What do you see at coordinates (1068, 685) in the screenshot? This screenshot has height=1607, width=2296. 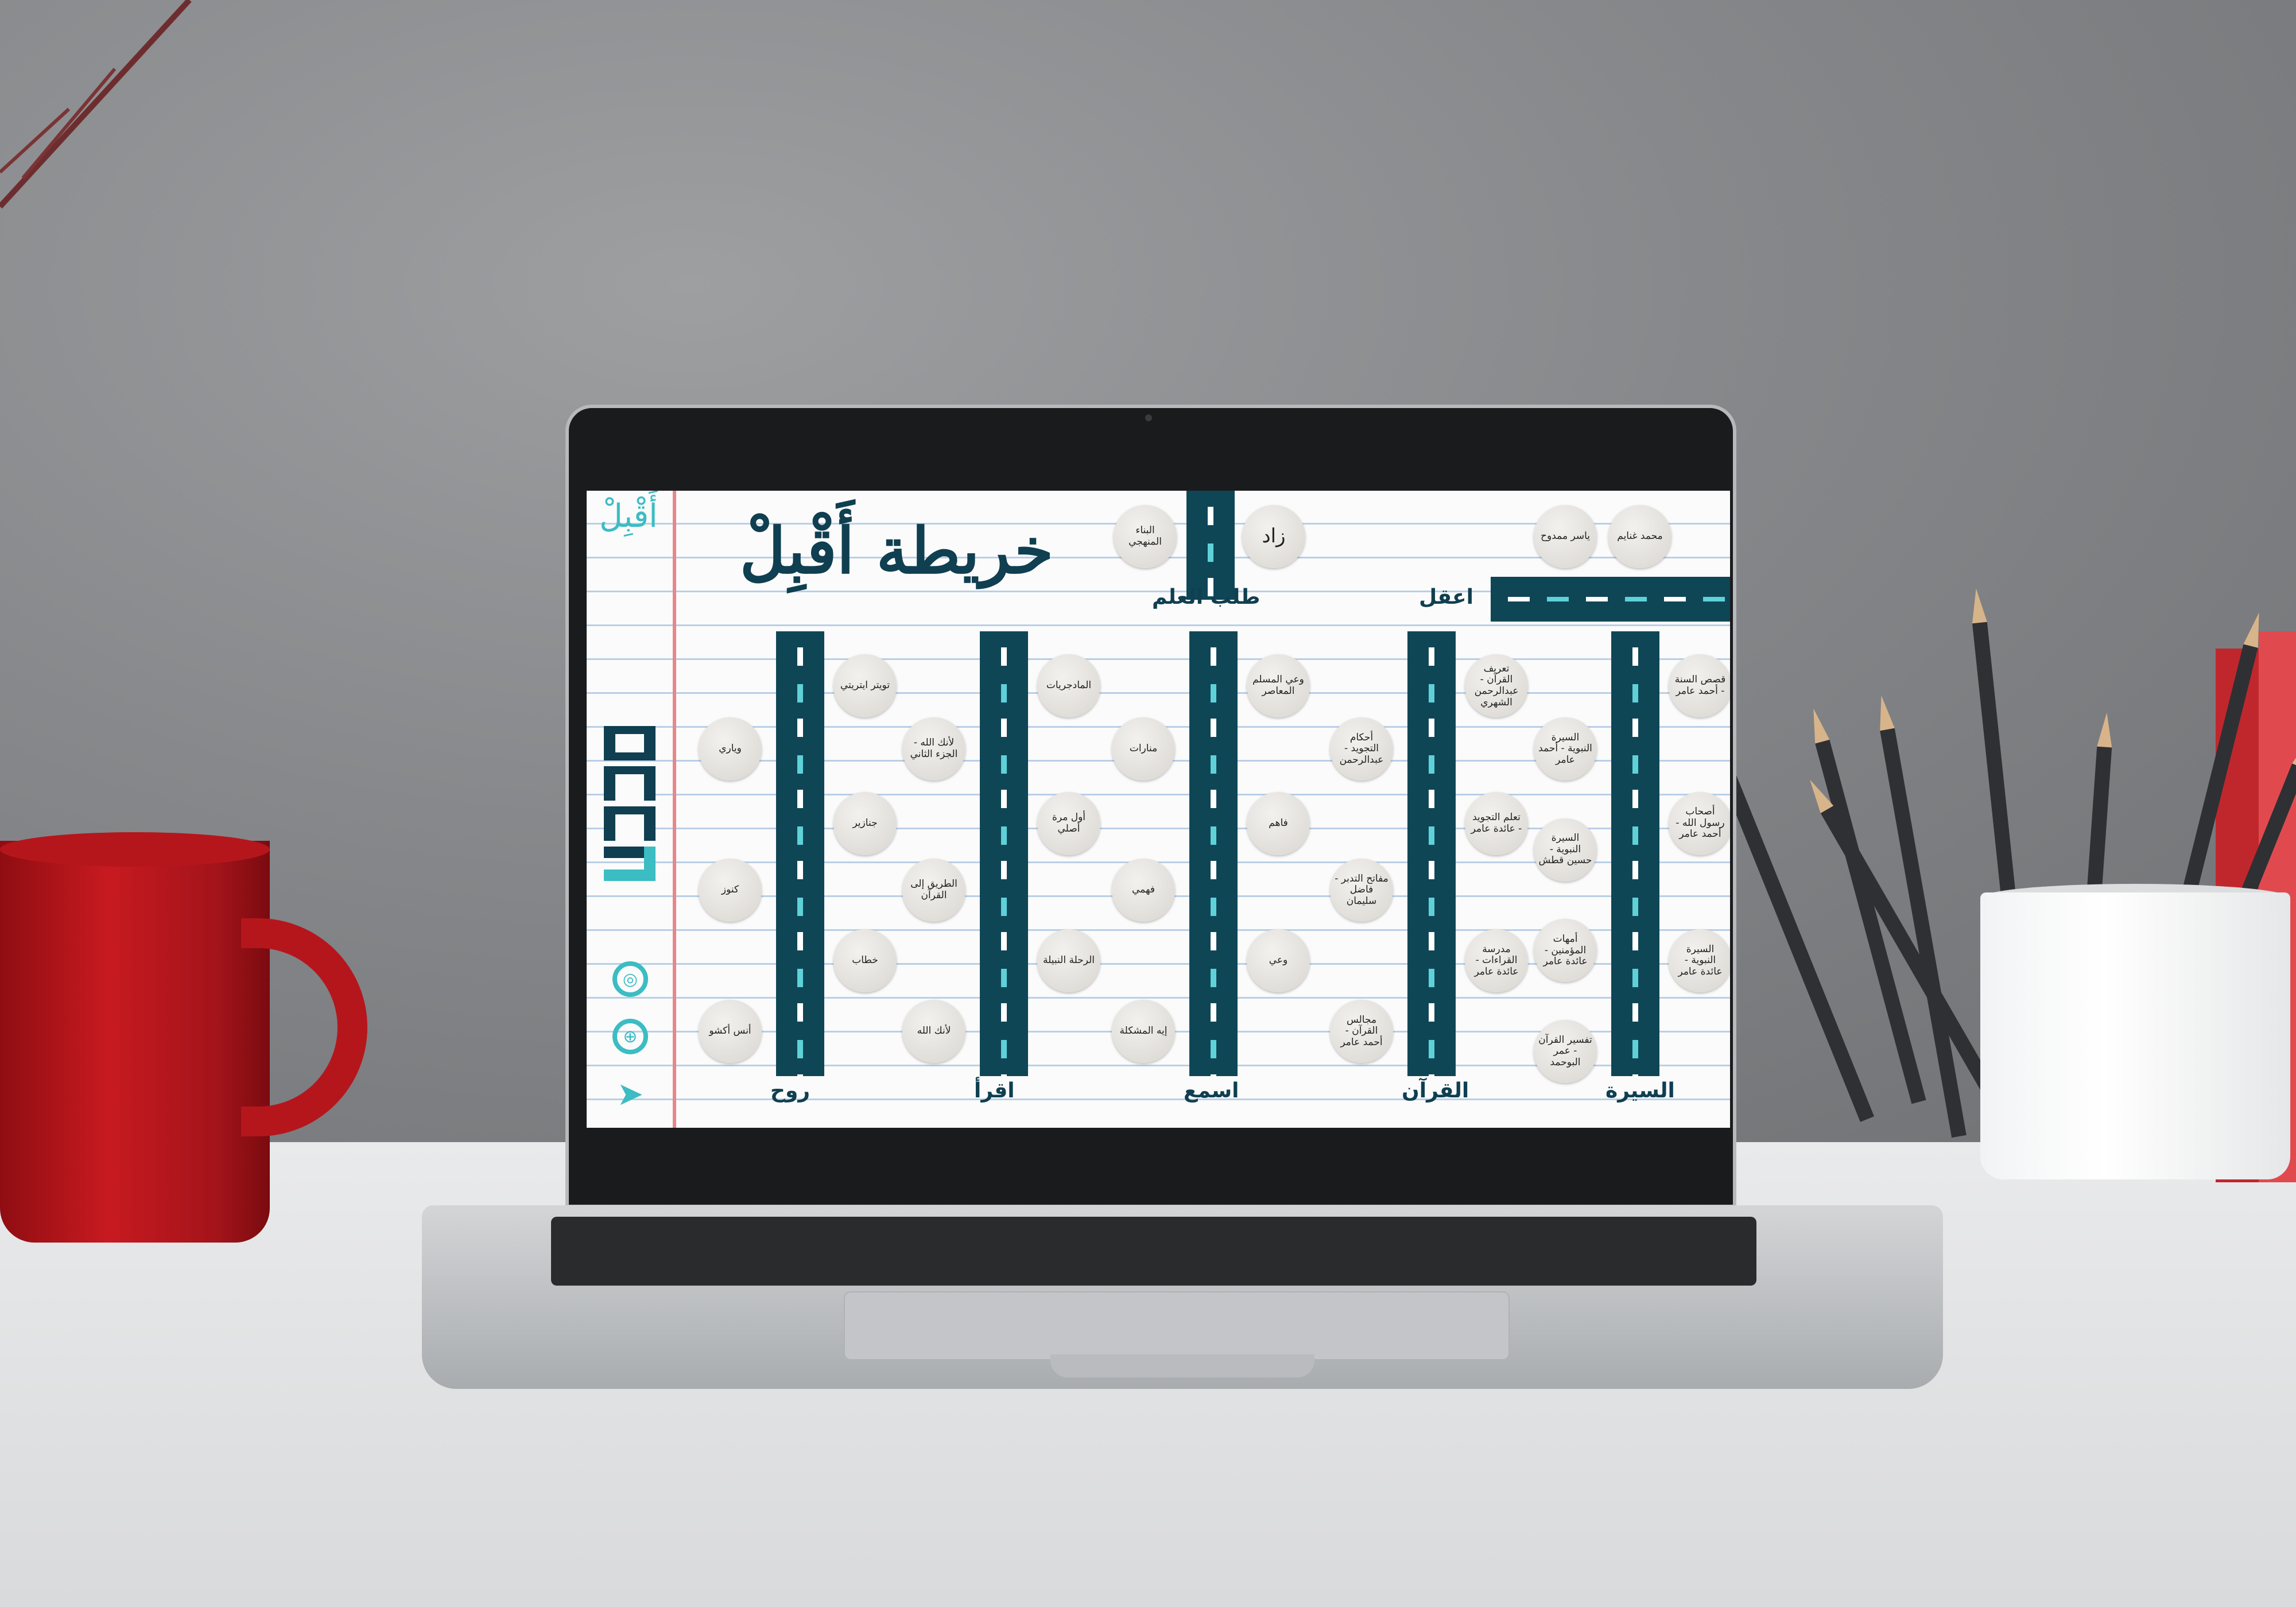 I see `node-right: المادجريات` at bounding box center [1068, 685].